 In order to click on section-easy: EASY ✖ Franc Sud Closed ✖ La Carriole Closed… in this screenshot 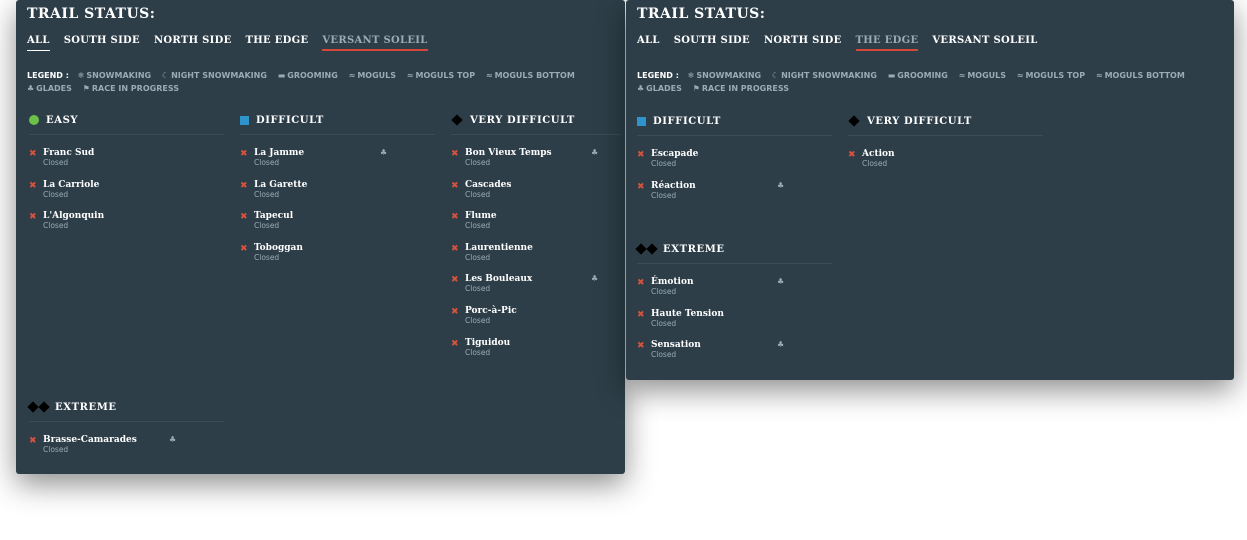, I will do `click(126, 177)`.